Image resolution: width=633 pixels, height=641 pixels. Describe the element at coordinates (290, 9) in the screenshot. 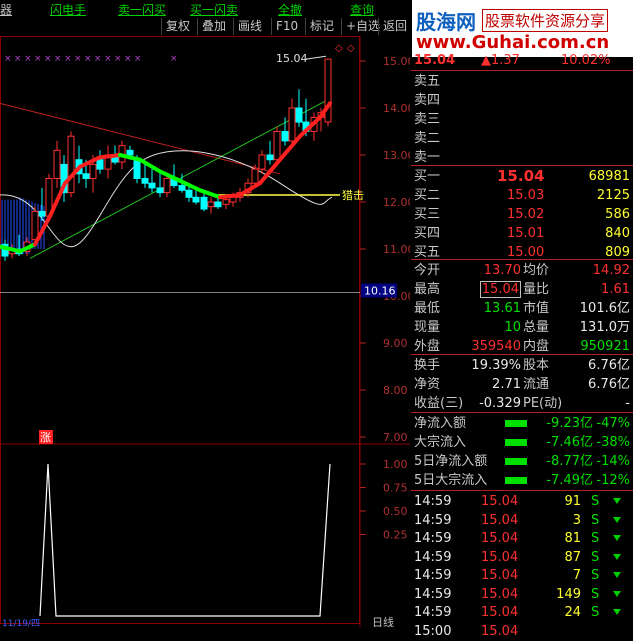

I see `top-tab-4: 全撤` at that location.